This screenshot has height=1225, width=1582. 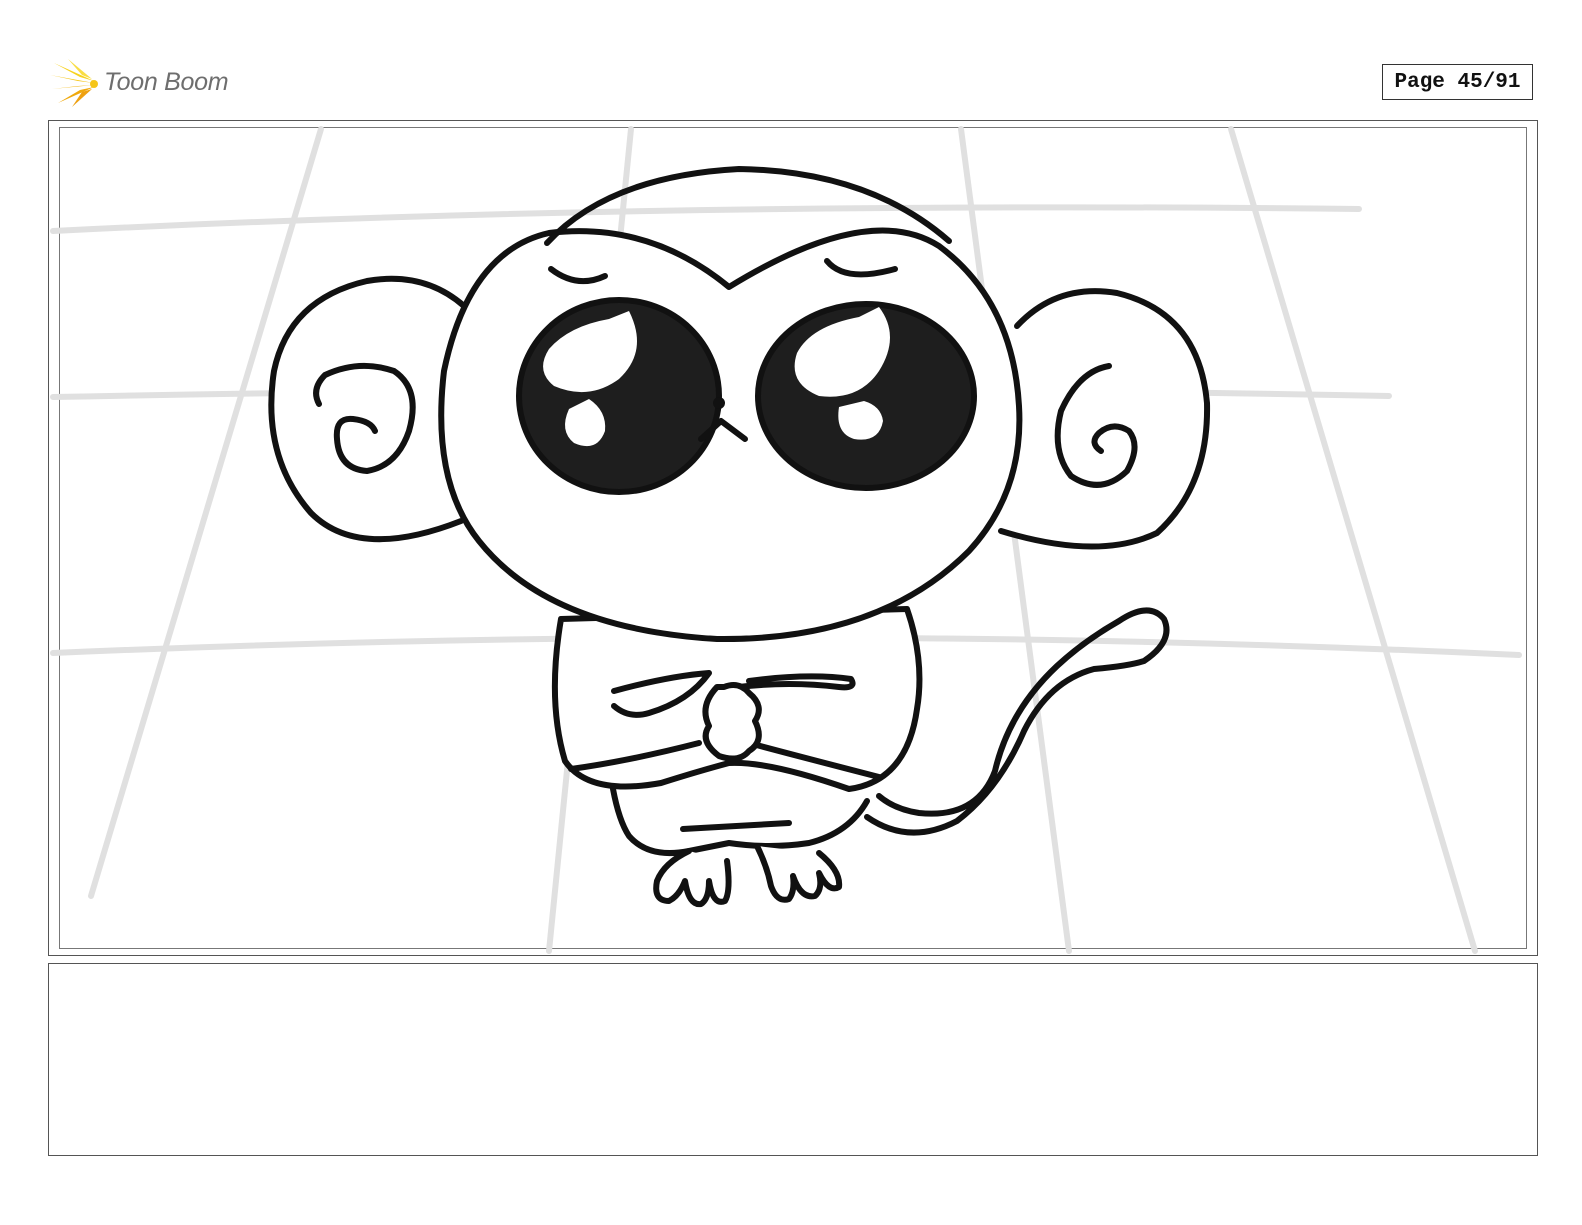 I want to click on right-ear, so click(x=1104, y=419).